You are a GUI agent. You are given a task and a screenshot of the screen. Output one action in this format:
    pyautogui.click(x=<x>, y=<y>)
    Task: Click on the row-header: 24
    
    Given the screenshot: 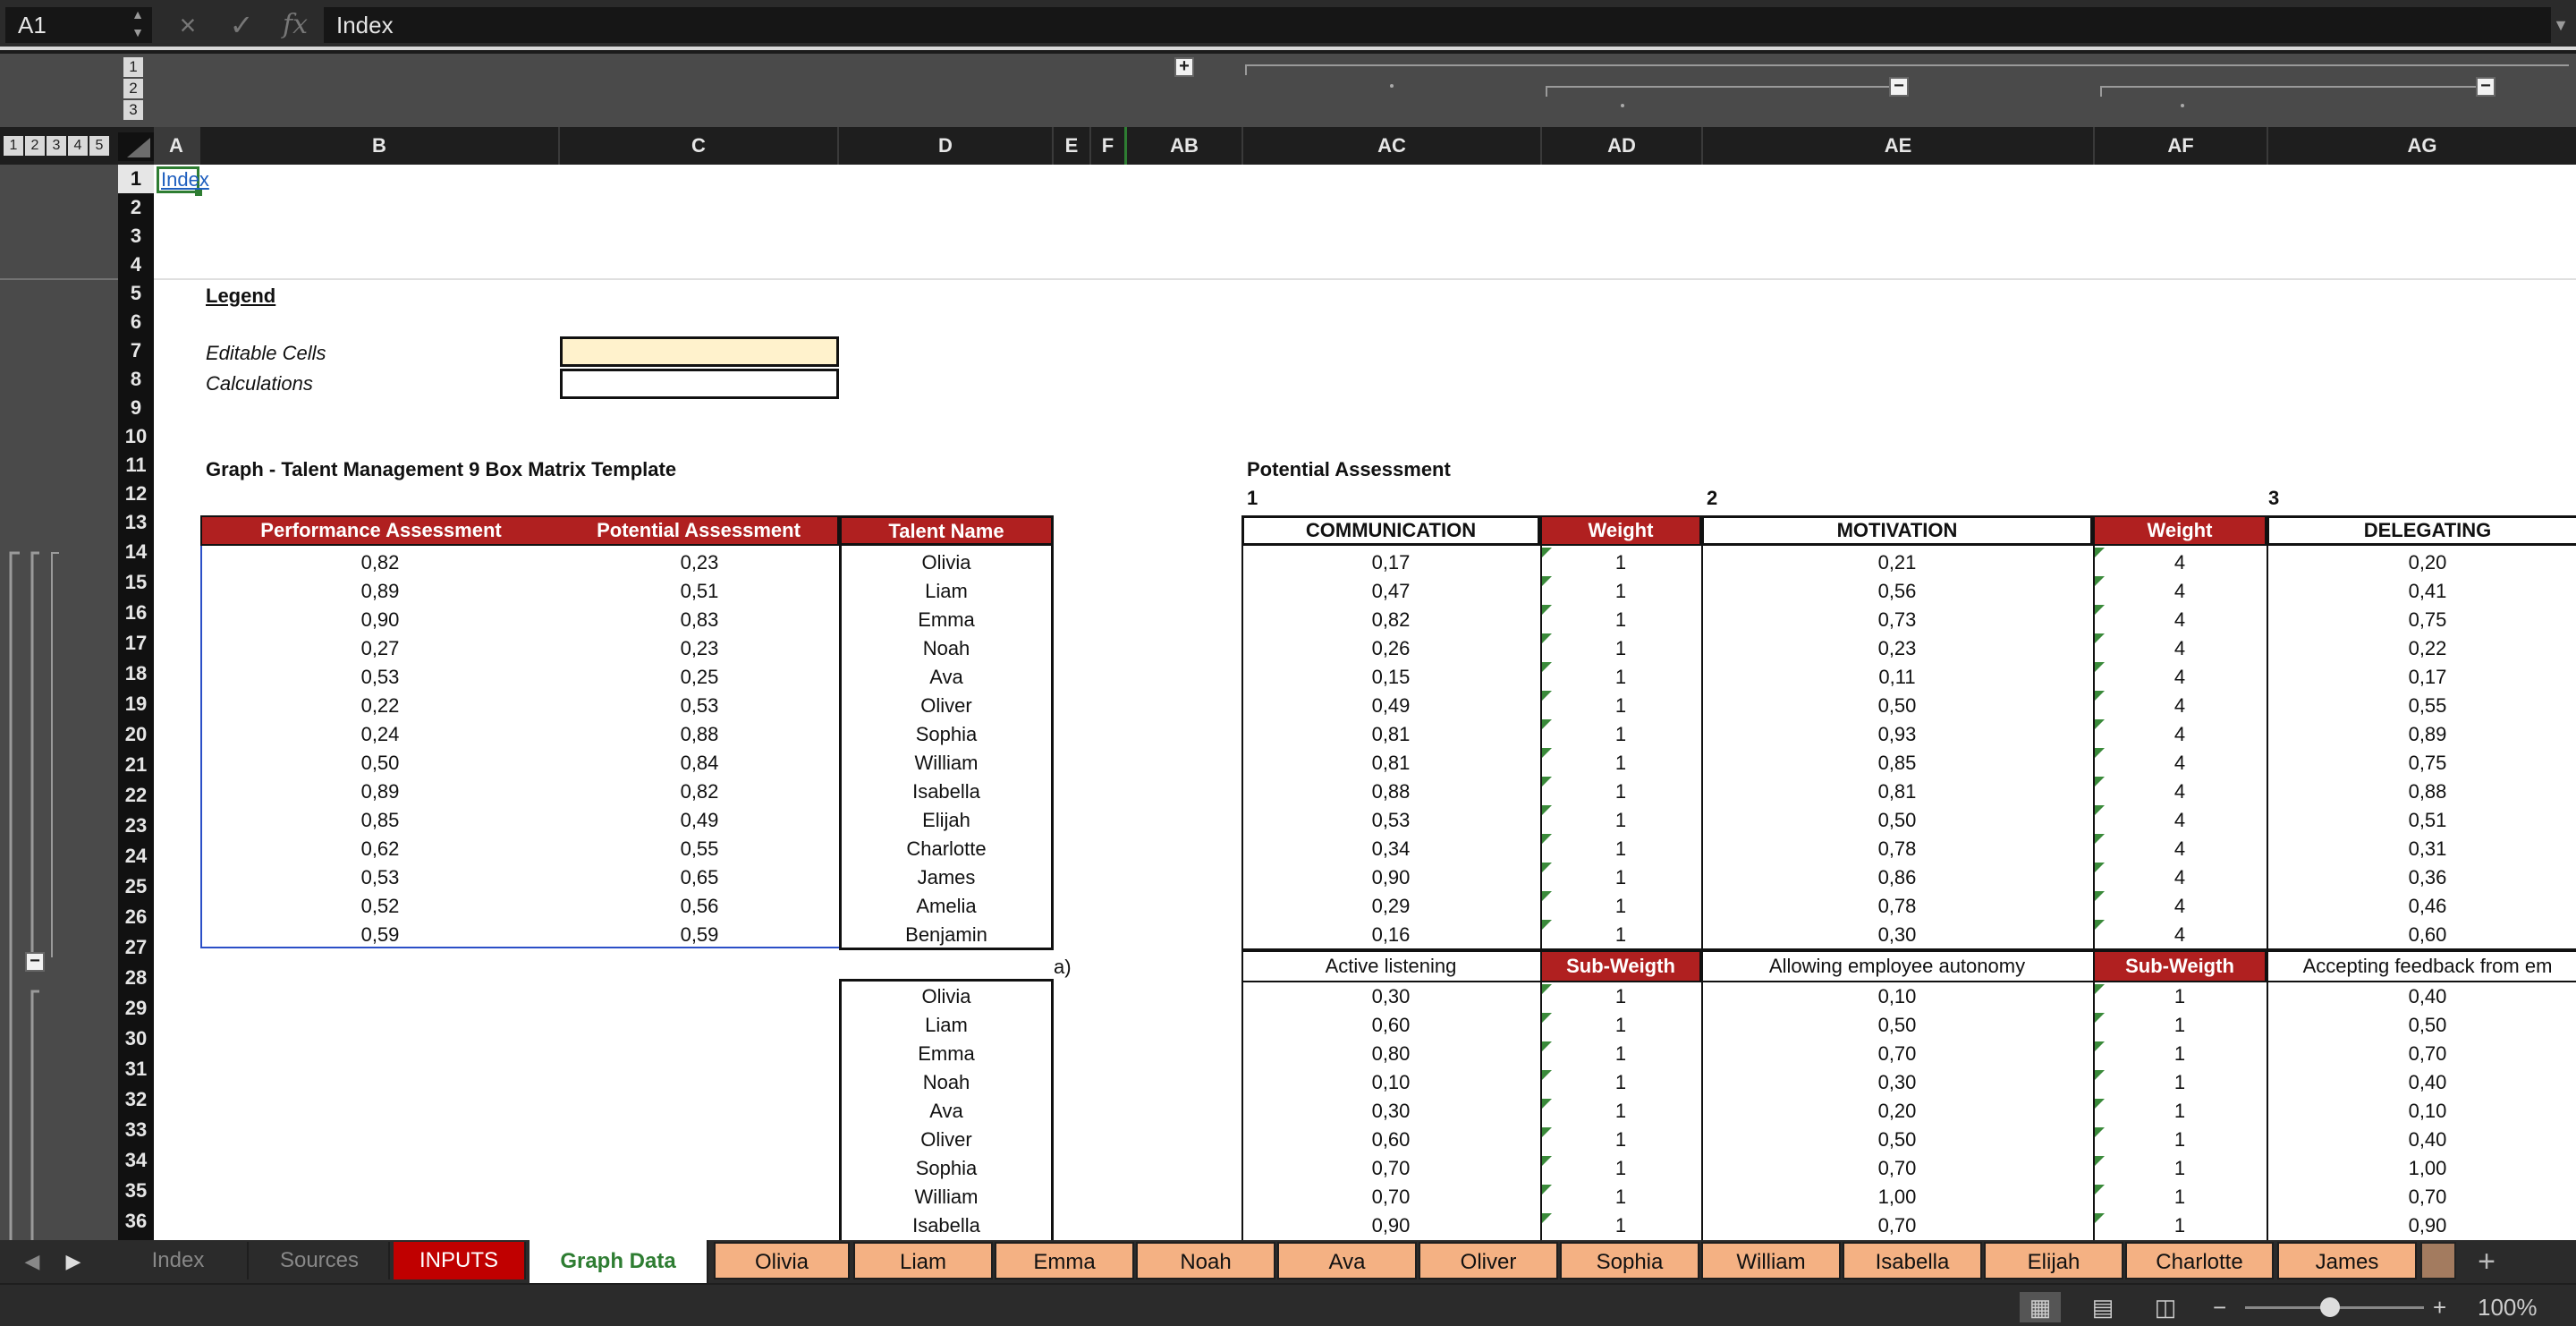 What is the action you would take?
    pyautogui.click(x=136, y=856)
    